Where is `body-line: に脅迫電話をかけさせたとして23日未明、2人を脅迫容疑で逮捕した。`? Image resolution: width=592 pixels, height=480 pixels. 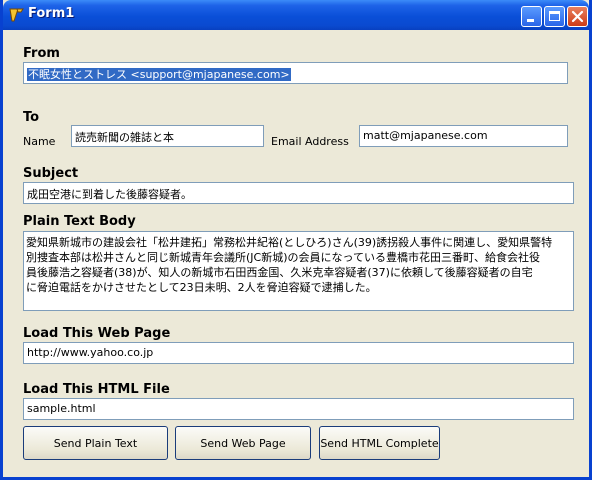 body-line: に脅迫電話をかけさせたとして23日未明、2人を脅迫容疑で逮捕した。 is located at coordinates (201, 287).